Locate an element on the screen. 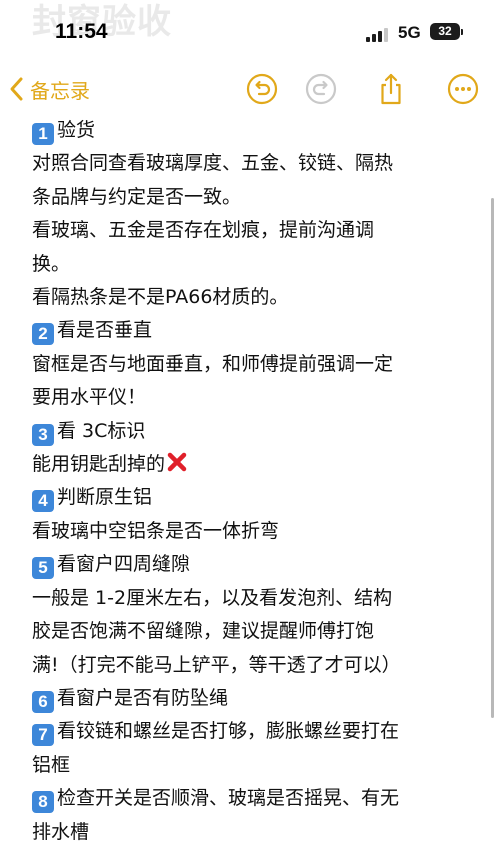 The width and height of the screenshot is (500, 854). chevron-left-icon is located at coordinates (16, 89).